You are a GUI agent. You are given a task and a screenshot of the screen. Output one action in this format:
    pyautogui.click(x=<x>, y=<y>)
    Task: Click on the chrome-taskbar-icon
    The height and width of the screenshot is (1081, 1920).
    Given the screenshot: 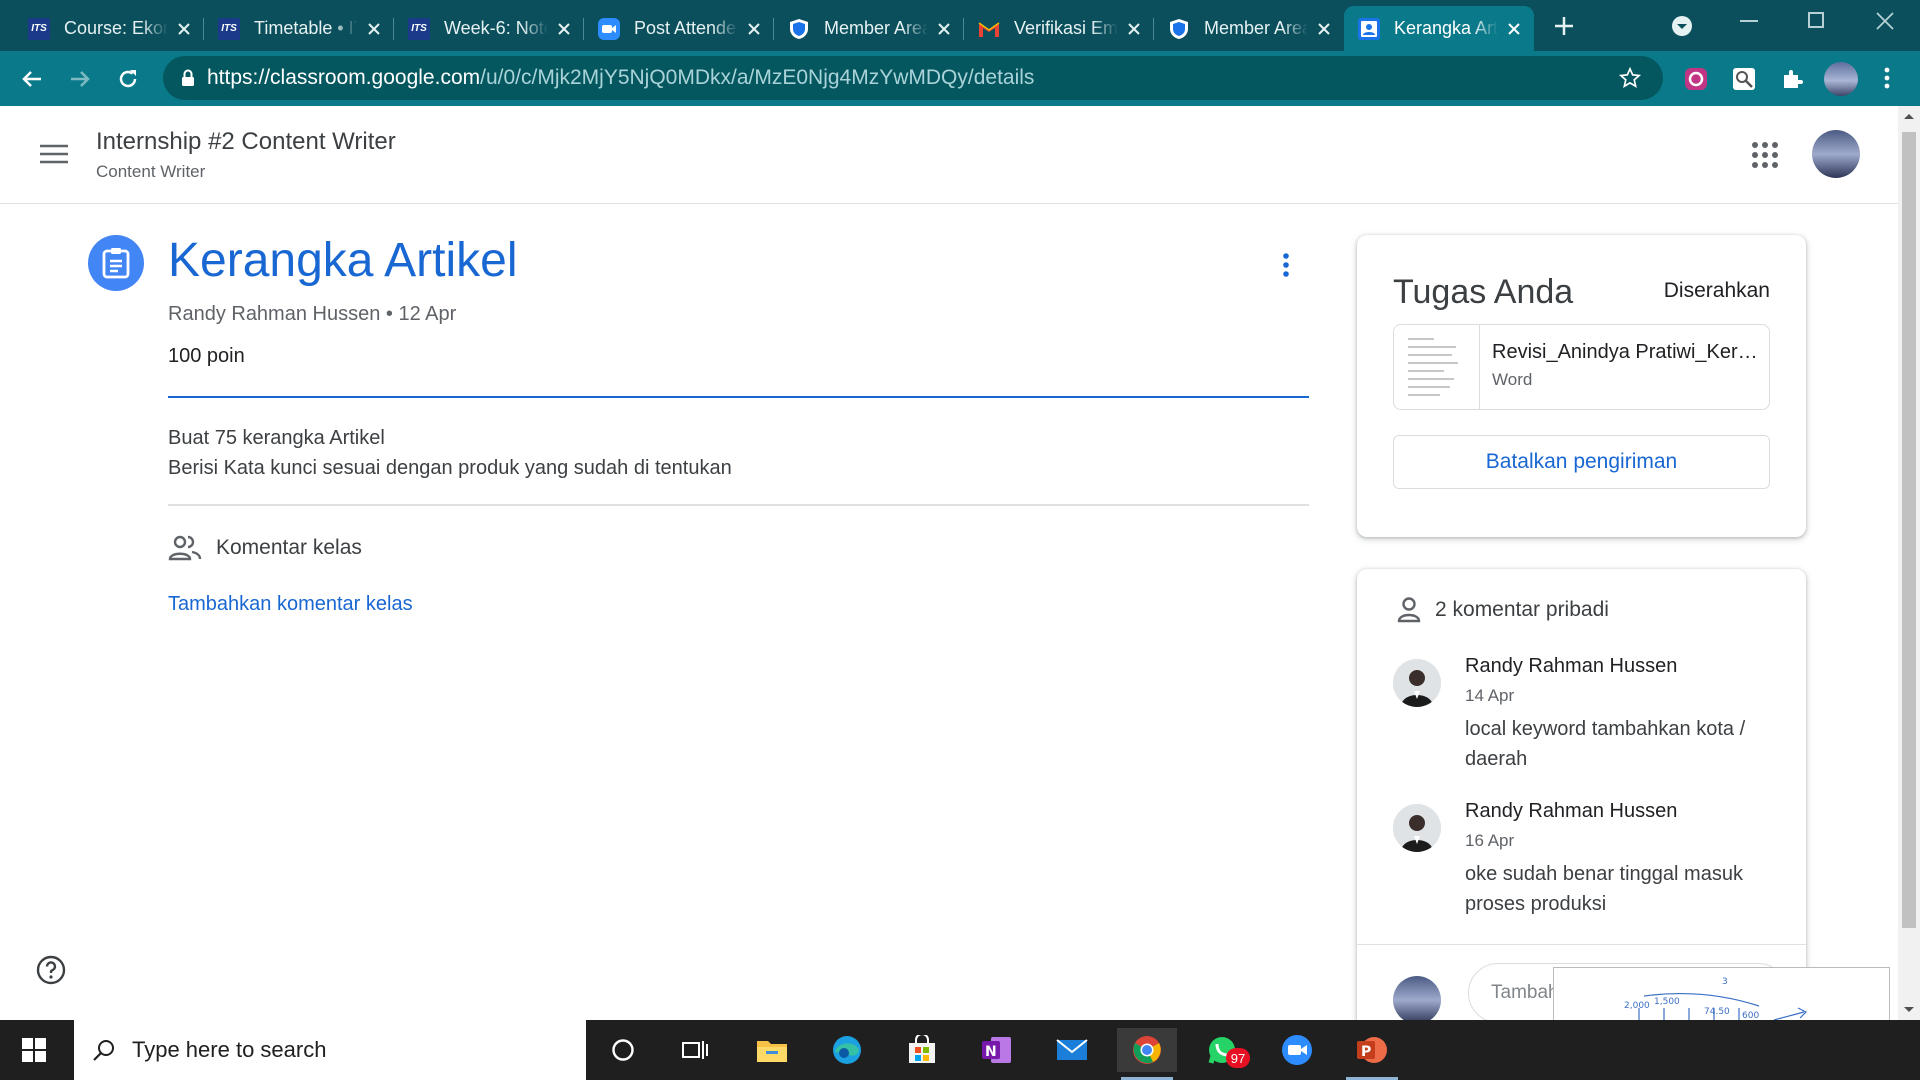 What is the action you would take?
    pyautogui.click(x=1147, y=1054)
    